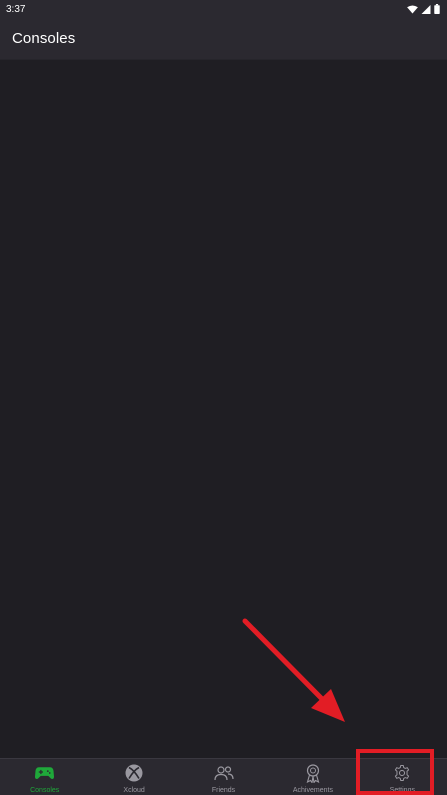  Describe the element at coordinates (44, 38) in the screenshot. I see `page-title: Consoles` at that location.